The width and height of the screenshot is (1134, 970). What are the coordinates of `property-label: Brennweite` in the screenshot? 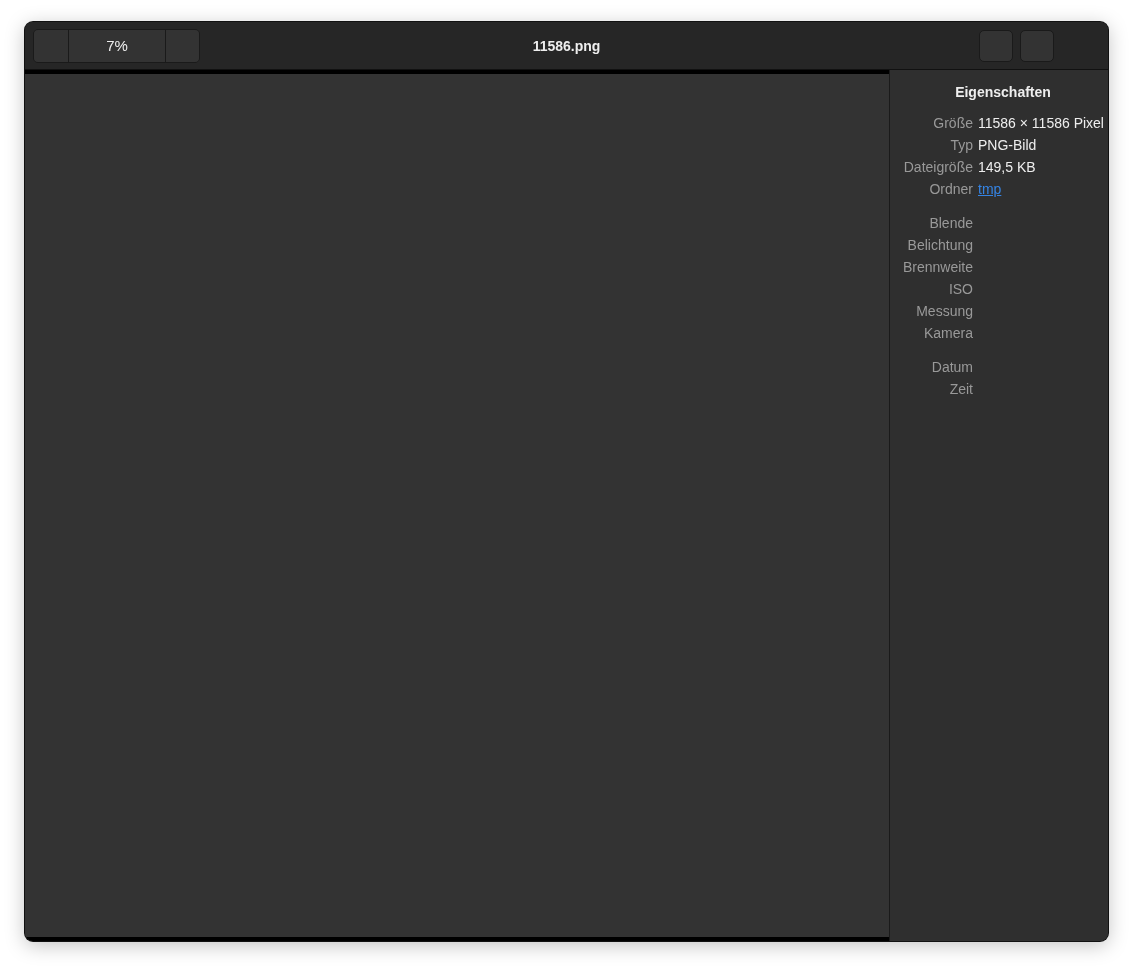 It's located at (937, 267).